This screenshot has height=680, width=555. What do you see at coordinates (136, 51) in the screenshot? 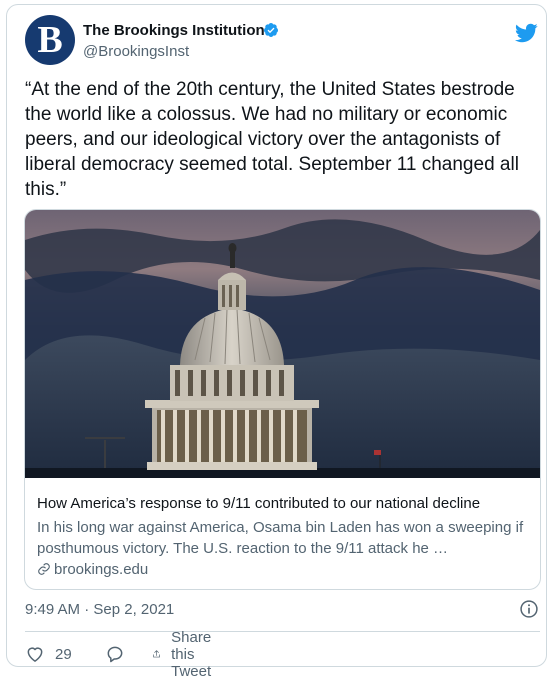
I see `author-handle: @BrookingsInst` at bounding box center [136, 51].